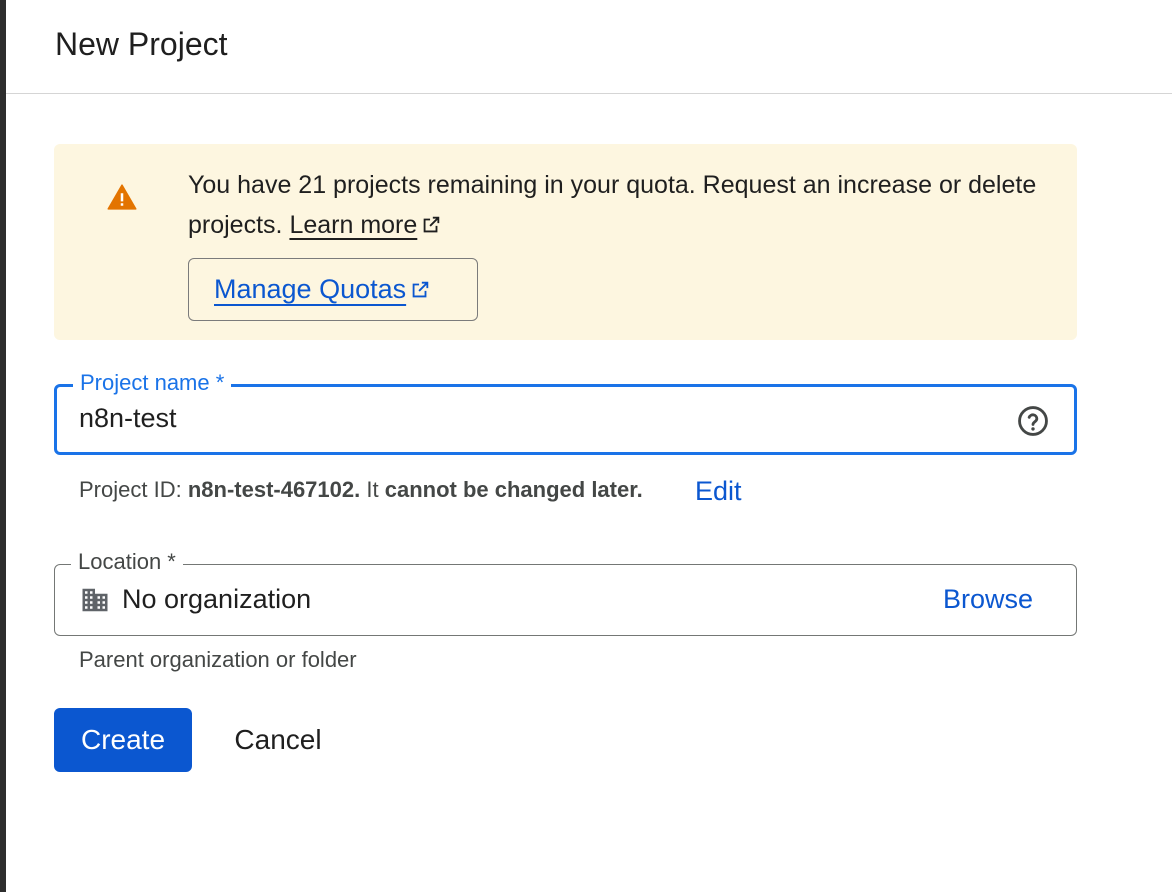 This screenshot has height=892, width=1172. I want to click on location-value: No organization, so click(217, 599).